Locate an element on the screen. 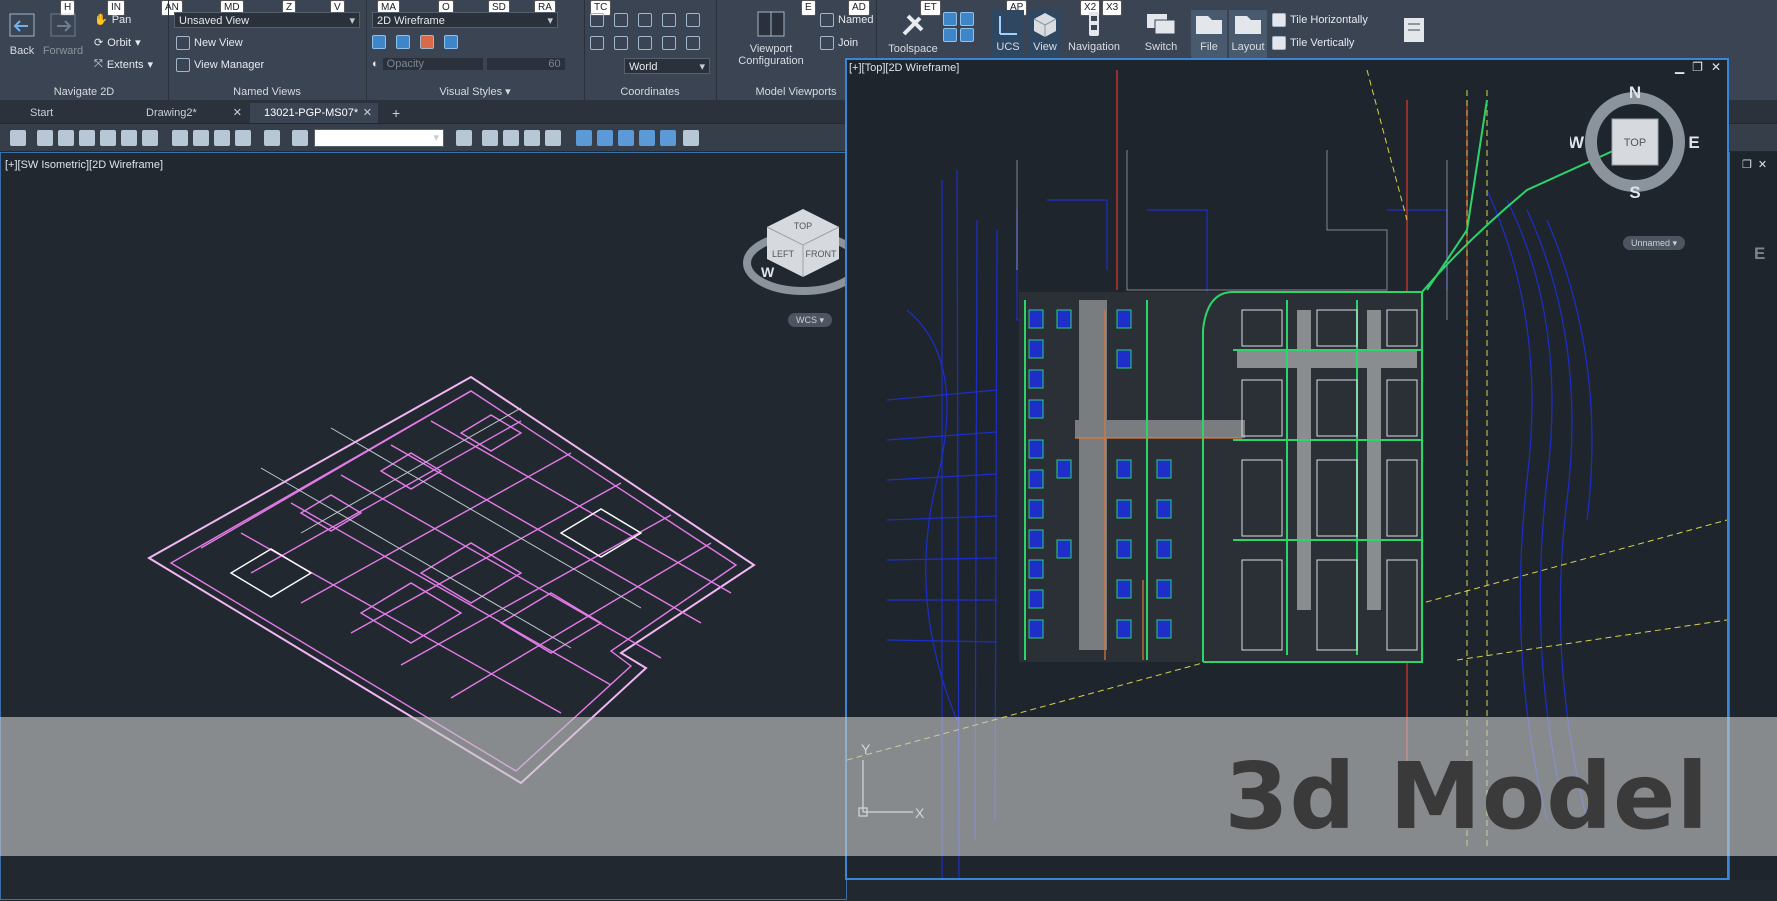 The height and width of the screenshot is (901, 1777). compass-east-label: E is located at coordinates (1693, 142).